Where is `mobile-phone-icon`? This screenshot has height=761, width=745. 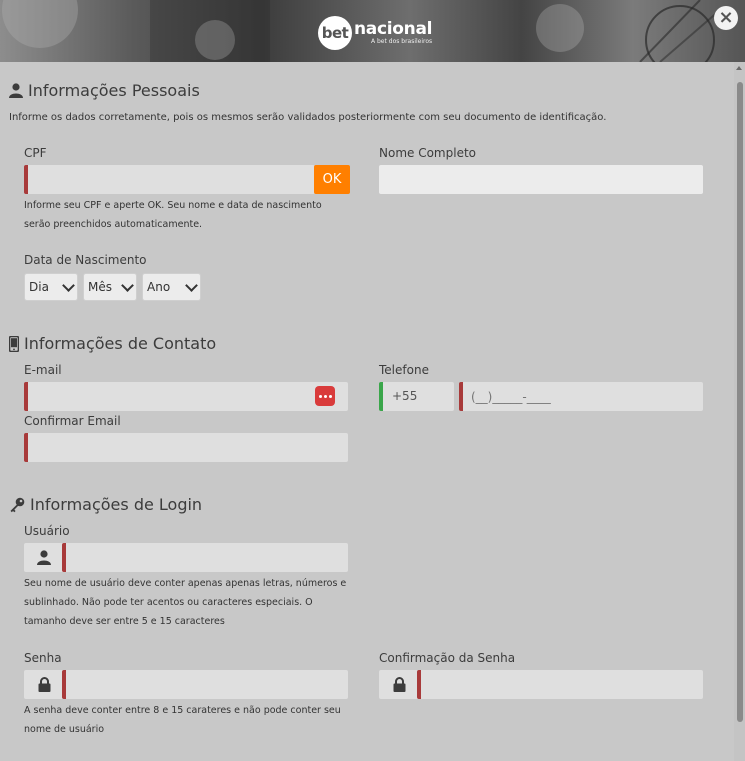 mobile-phone-icon is located at coordinates (14, 343).